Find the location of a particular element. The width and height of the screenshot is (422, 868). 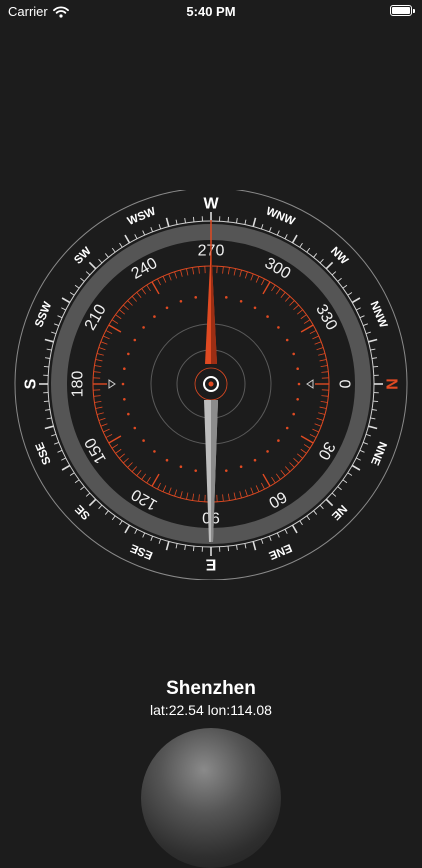

direction-label-ene: ENE is located at coordinates (280, 551).